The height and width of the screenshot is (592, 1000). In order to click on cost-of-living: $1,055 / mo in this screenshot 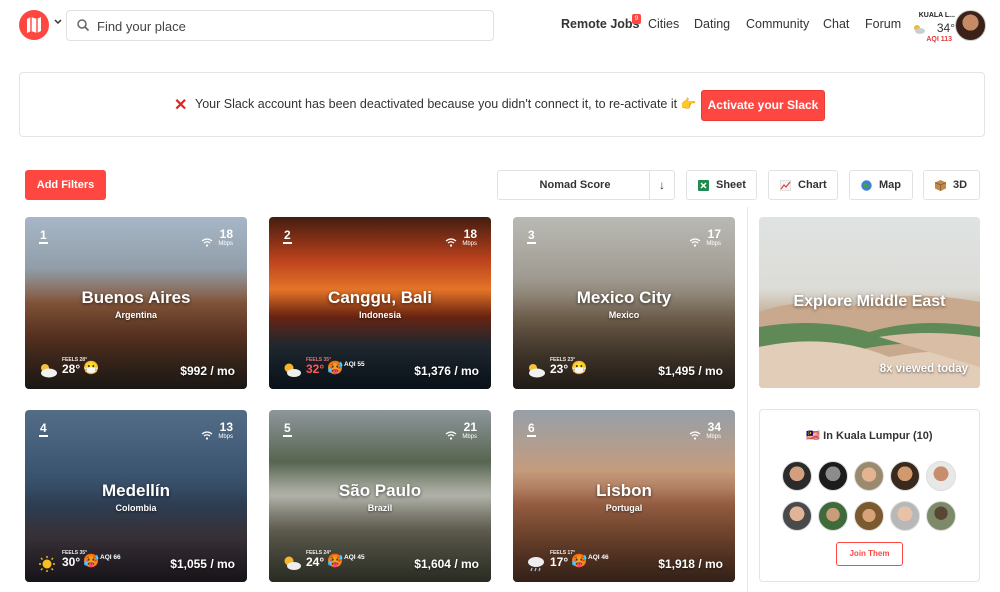, I will do `click(202, 564)`.